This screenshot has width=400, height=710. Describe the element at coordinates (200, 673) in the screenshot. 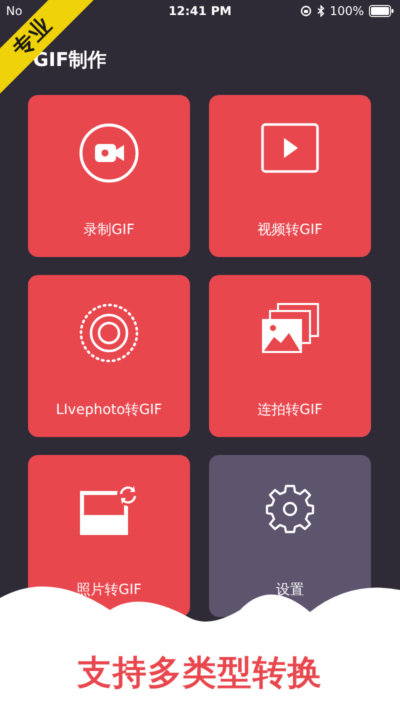

I see `slogan-text: 支持多类型转换` at that location.